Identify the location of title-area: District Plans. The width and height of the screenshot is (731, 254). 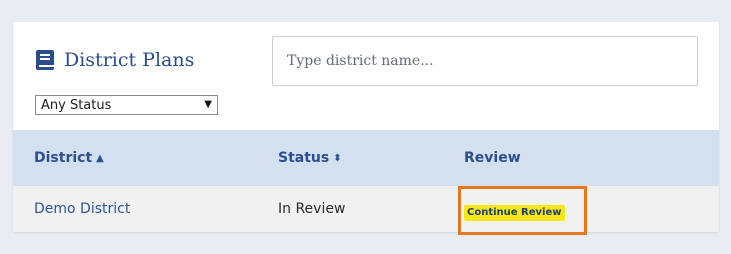
(115, 60).